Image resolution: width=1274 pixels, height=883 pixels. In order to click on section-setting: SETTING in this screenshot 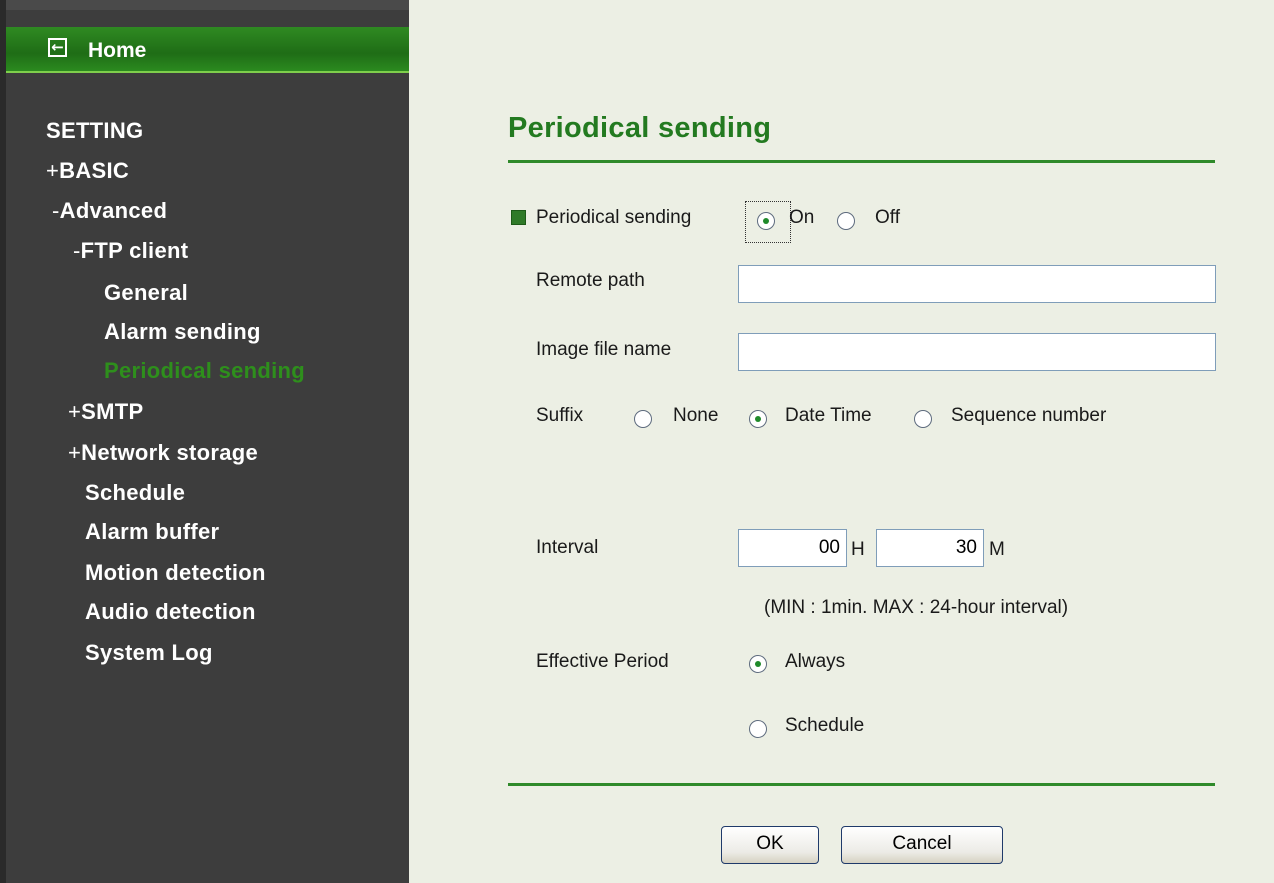, I will do `click(95, 130)`.